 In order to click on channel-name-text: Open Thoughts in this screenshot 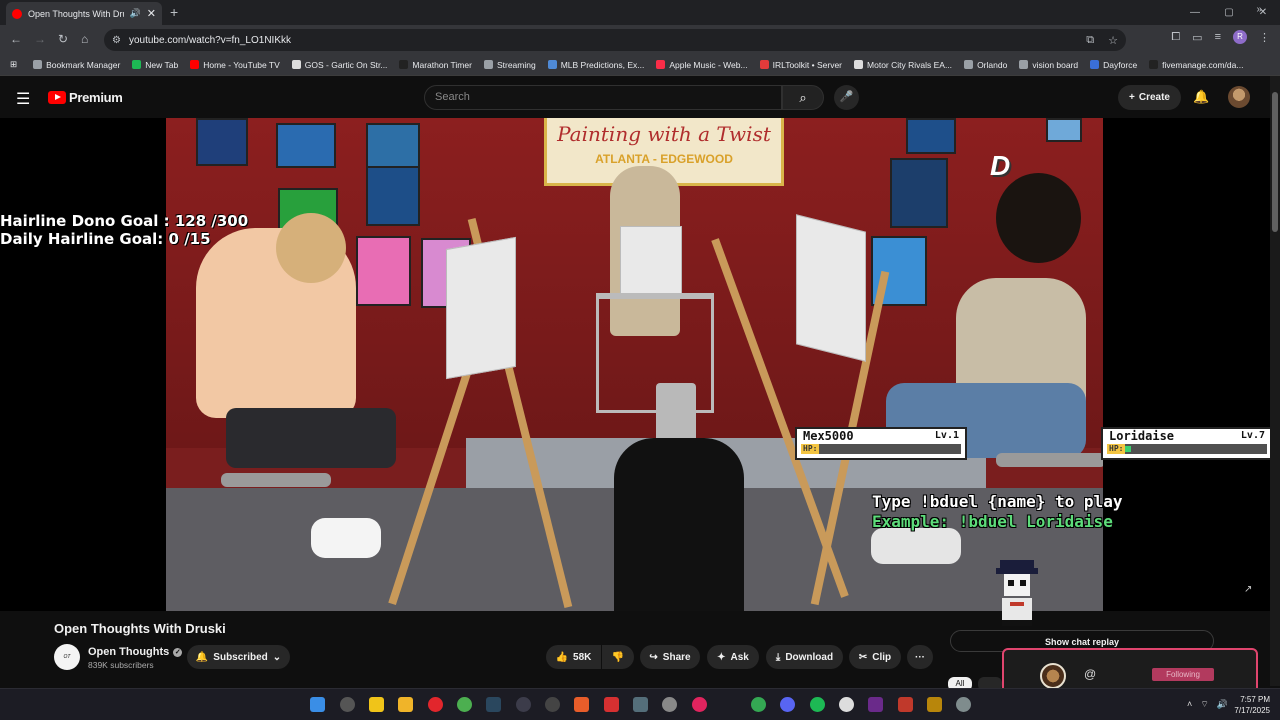, I will do `click(128, 652)`.